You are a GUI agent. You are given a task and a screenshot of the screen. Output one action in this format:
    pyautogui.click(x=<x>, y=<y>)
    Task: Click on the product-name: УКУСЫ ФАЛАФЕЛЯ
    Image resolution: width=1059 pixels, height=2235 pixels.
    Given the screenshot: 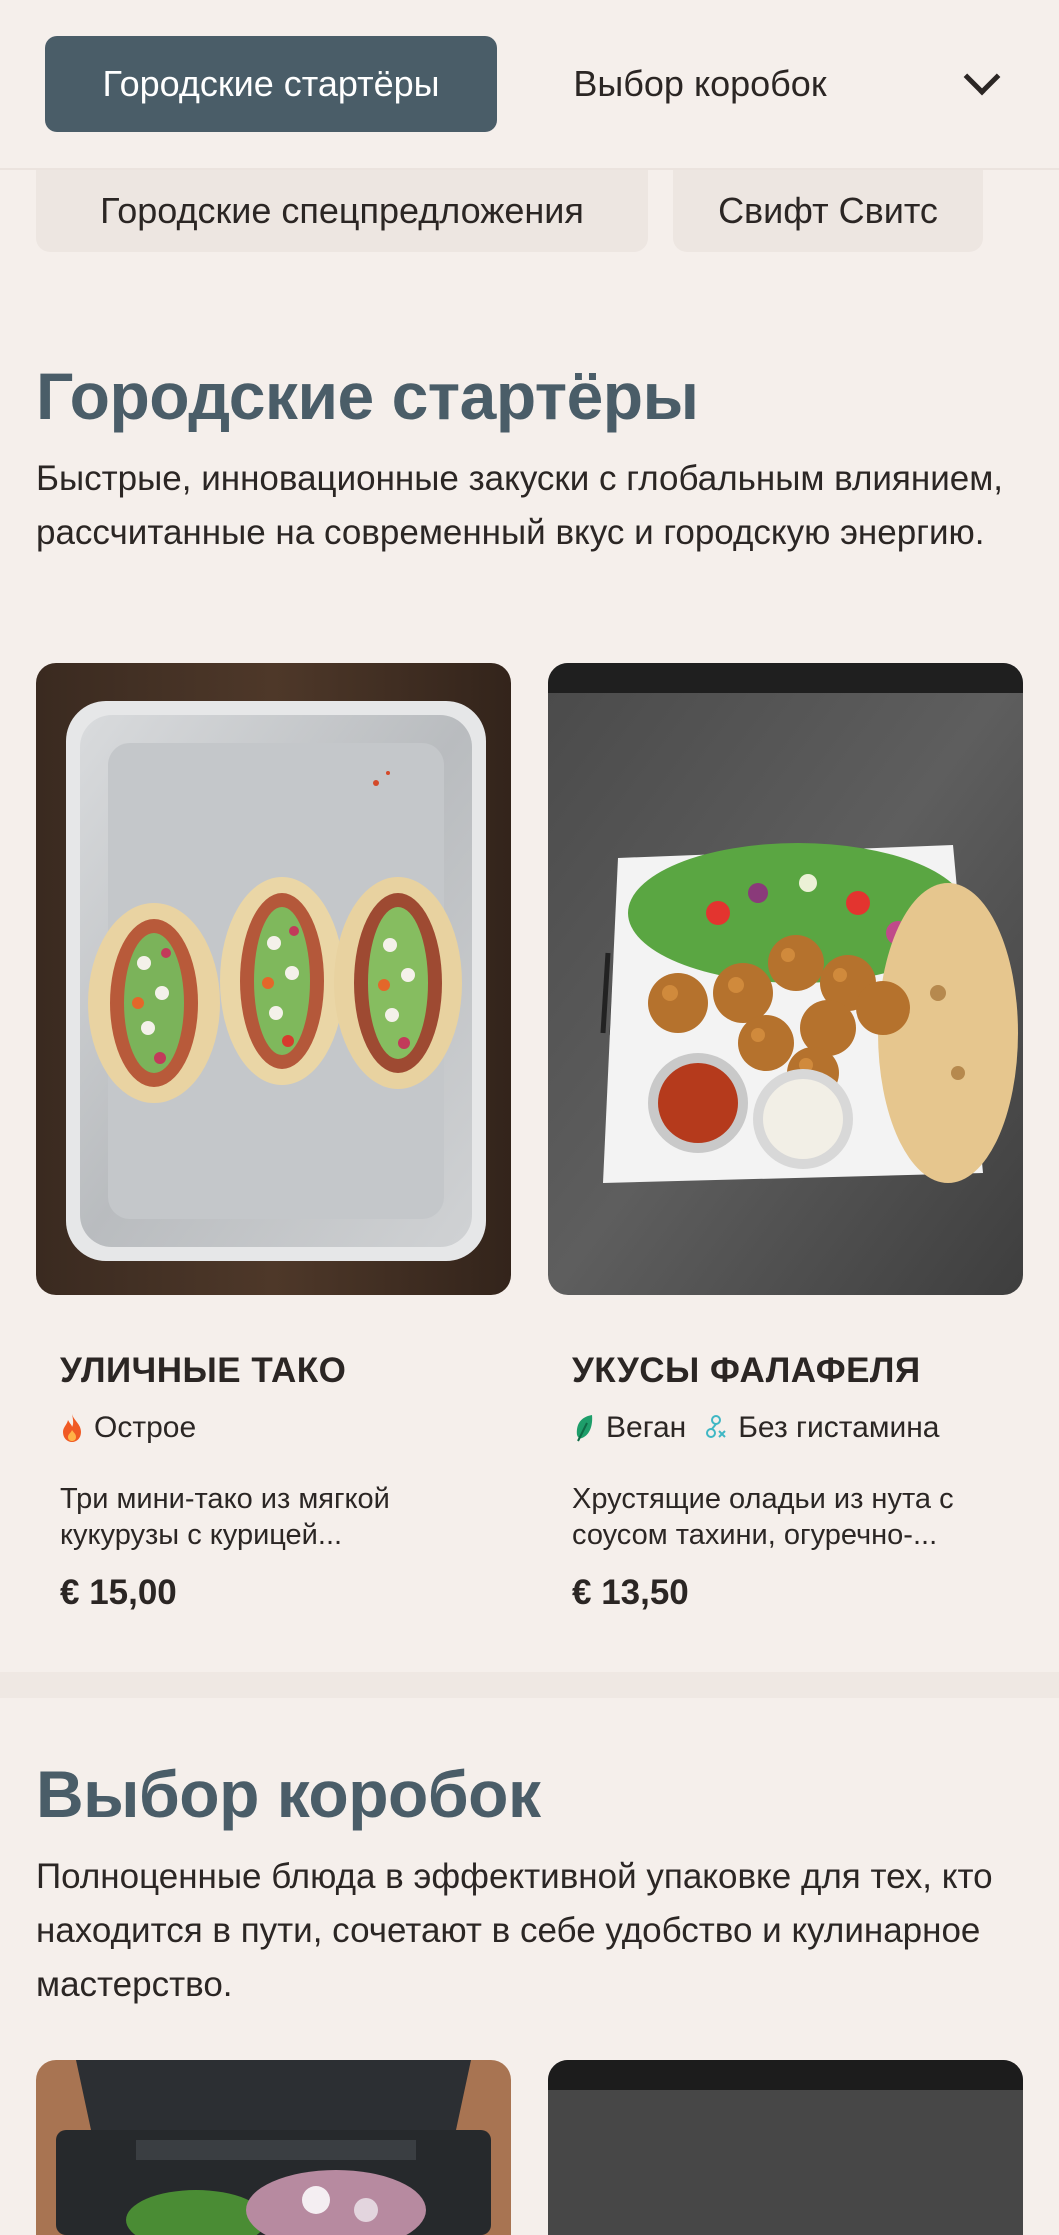 What is the action you would take?
    pyautogui.click(x=746, y=1370)
    